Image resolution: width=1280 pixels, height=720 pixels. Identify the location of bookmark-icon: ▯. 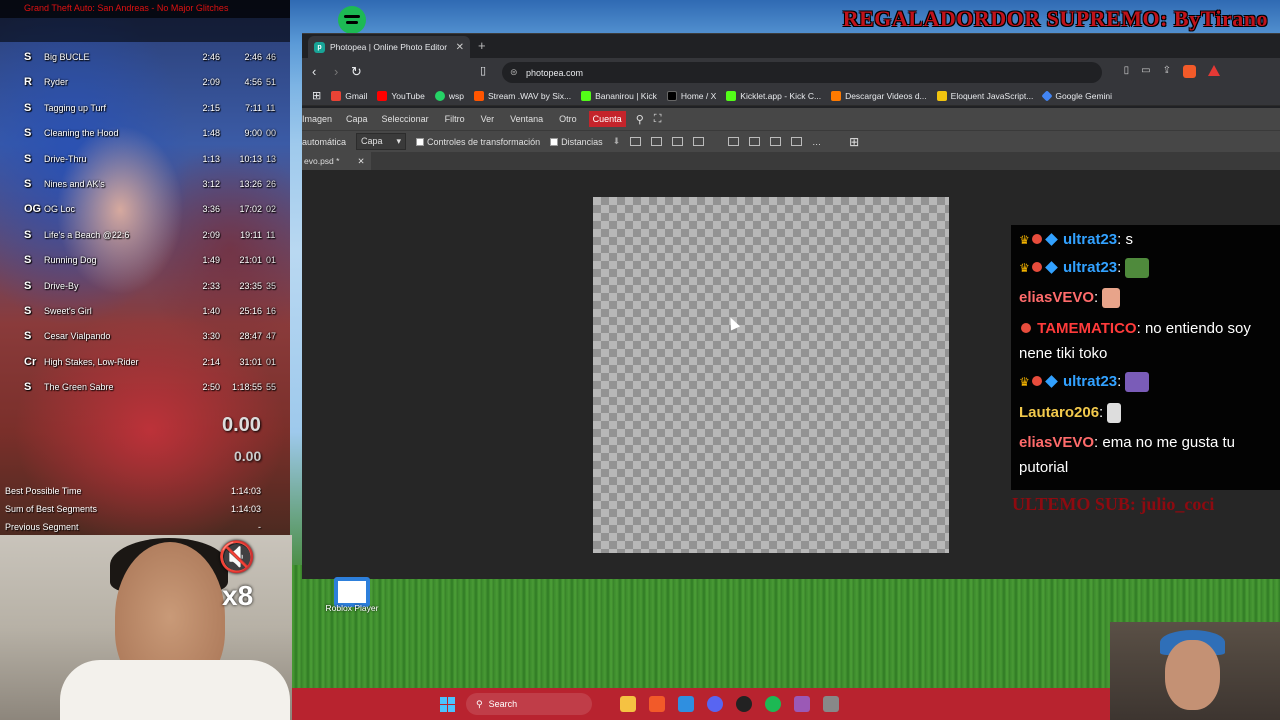
(483, 70).